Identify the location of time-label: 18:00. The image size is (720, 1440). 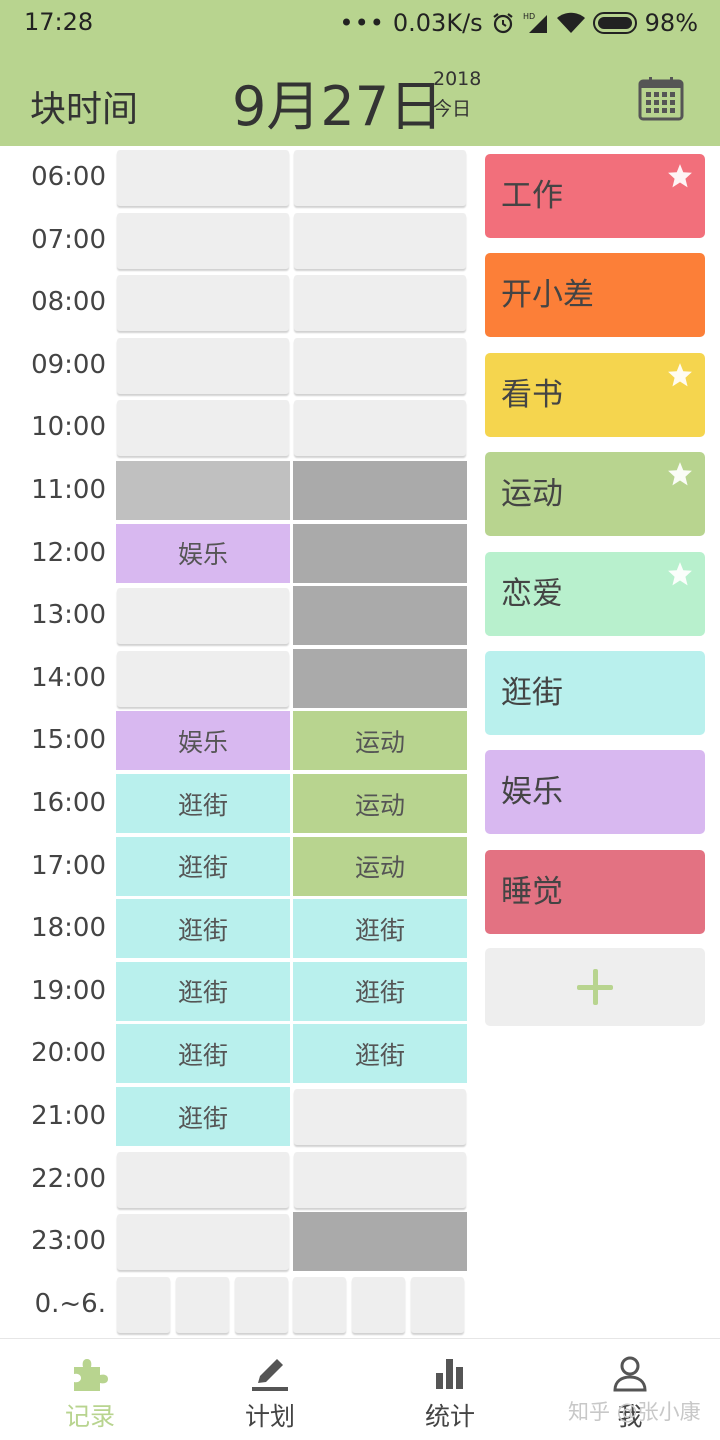
(68, 928).